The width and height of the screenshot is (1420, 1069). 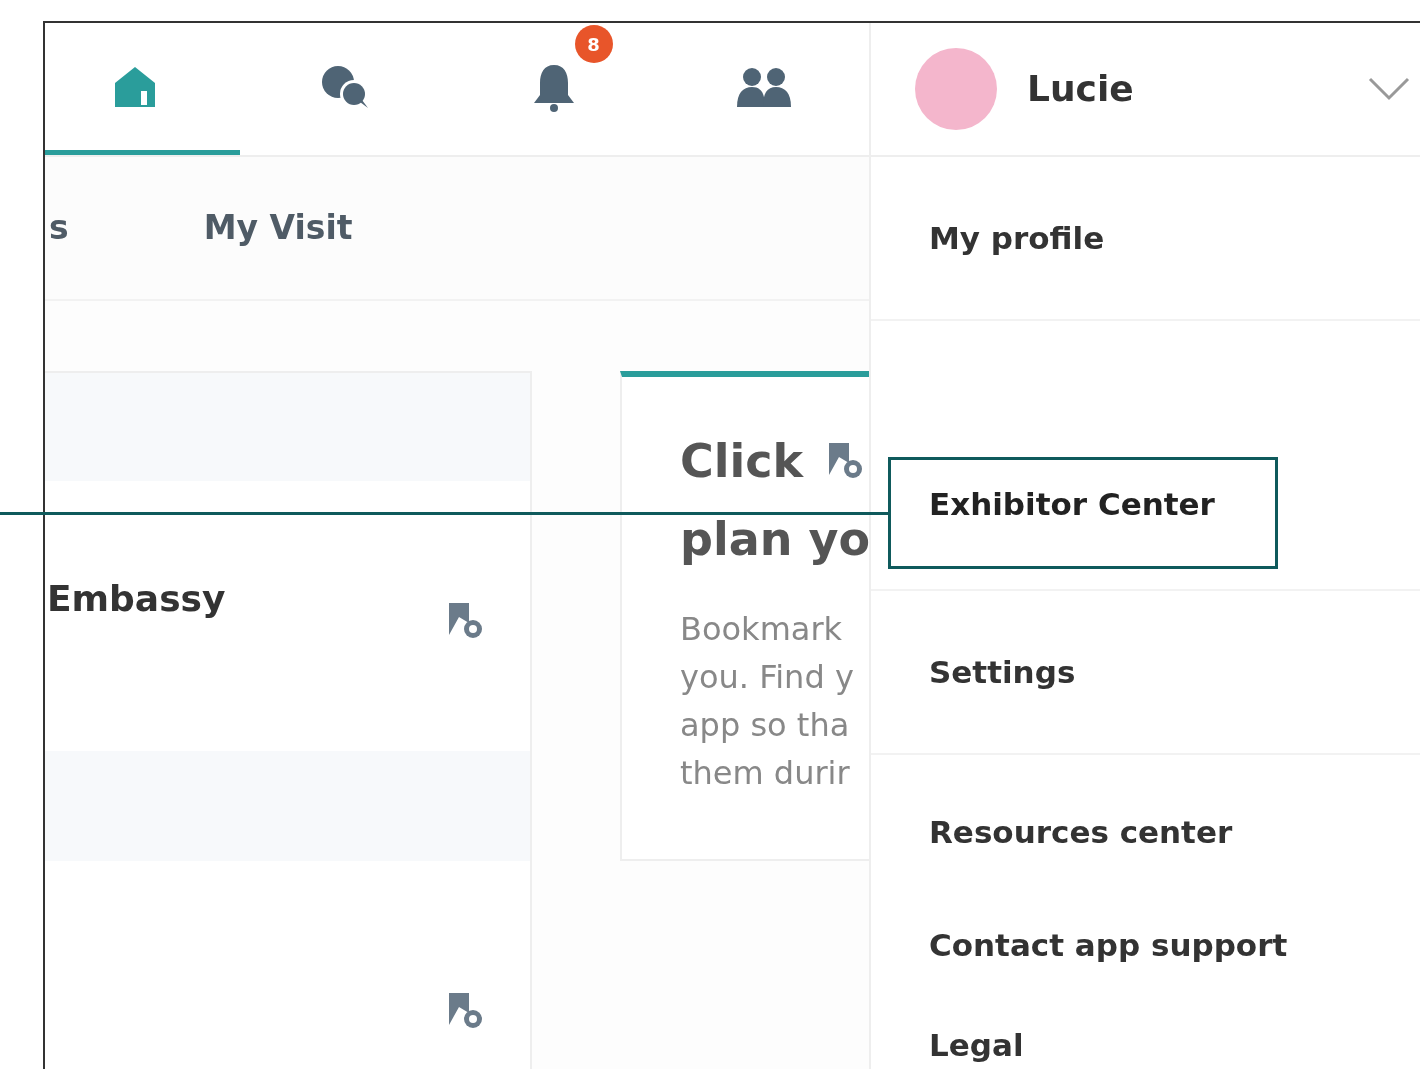 What do you see at coordinates (1072, 503) in the screenshot?
I see `menu-item: Exhibitor Center` at bounding box center [1072, 503].